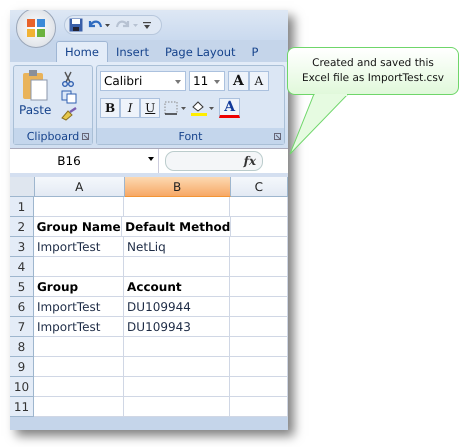  I want to click on ribbon-tab: Page Layout, so click(200, 51).